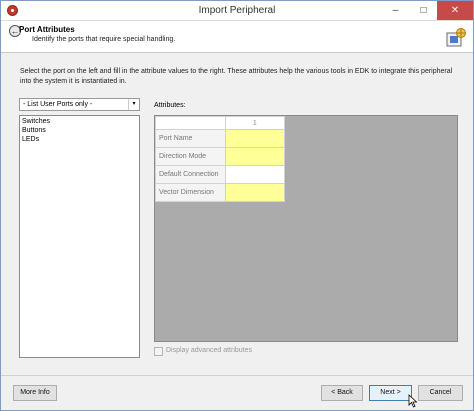 This screenshot has height=411, width=474. Describe the element at coordinates (456, 37) in the screenshot. I see `peripheral-wizard-icon` at that location.